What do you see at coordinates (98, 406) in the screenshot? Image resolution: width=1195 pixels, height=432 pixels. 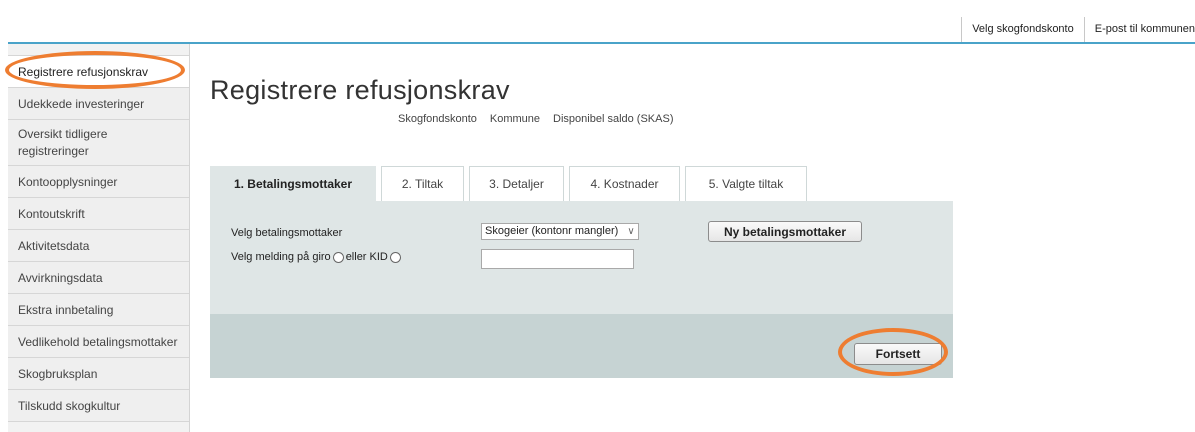 I see `sidebar-item-forest-grant: Tilskudd skogkultur` at bounding box center [98, 406].